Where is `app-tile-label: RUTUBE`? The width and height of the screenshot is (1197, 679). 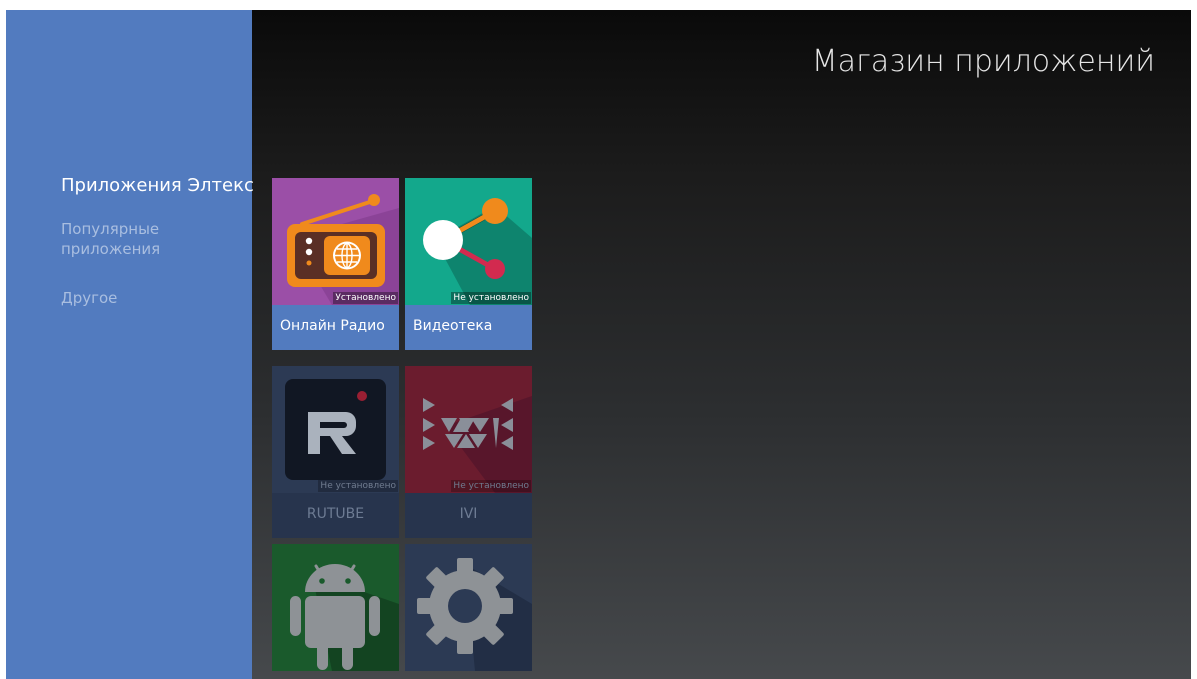
app-tile-label: RUTUBE is located at coordinates (335, 515).